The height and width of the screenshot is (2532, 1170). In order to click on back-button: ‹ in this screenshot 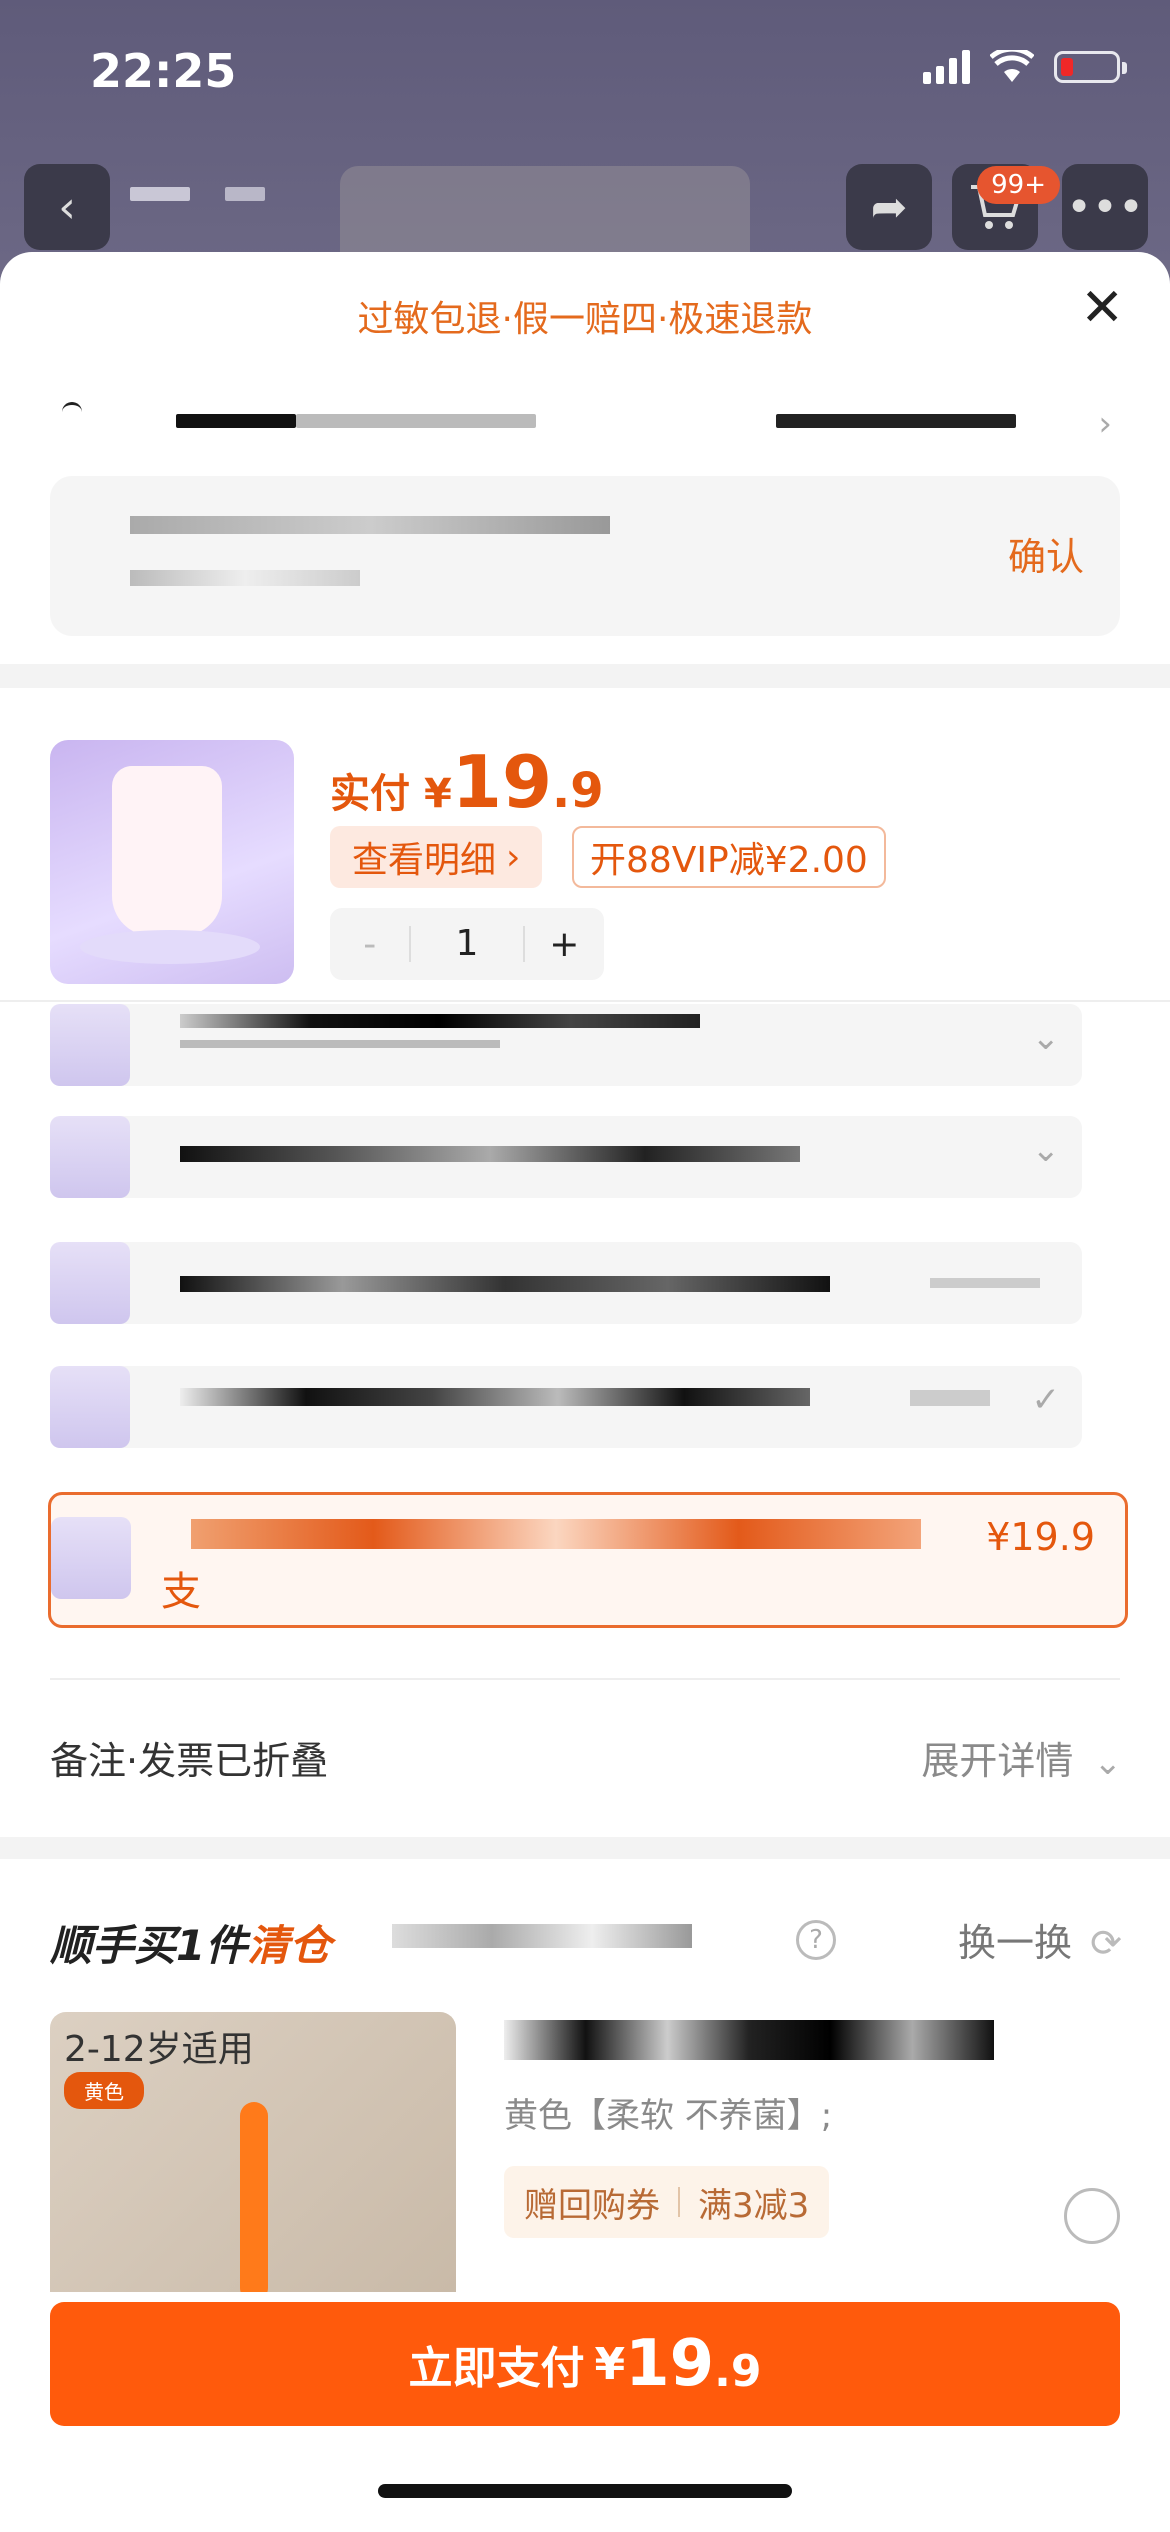, I will do `click(67, 207)`.